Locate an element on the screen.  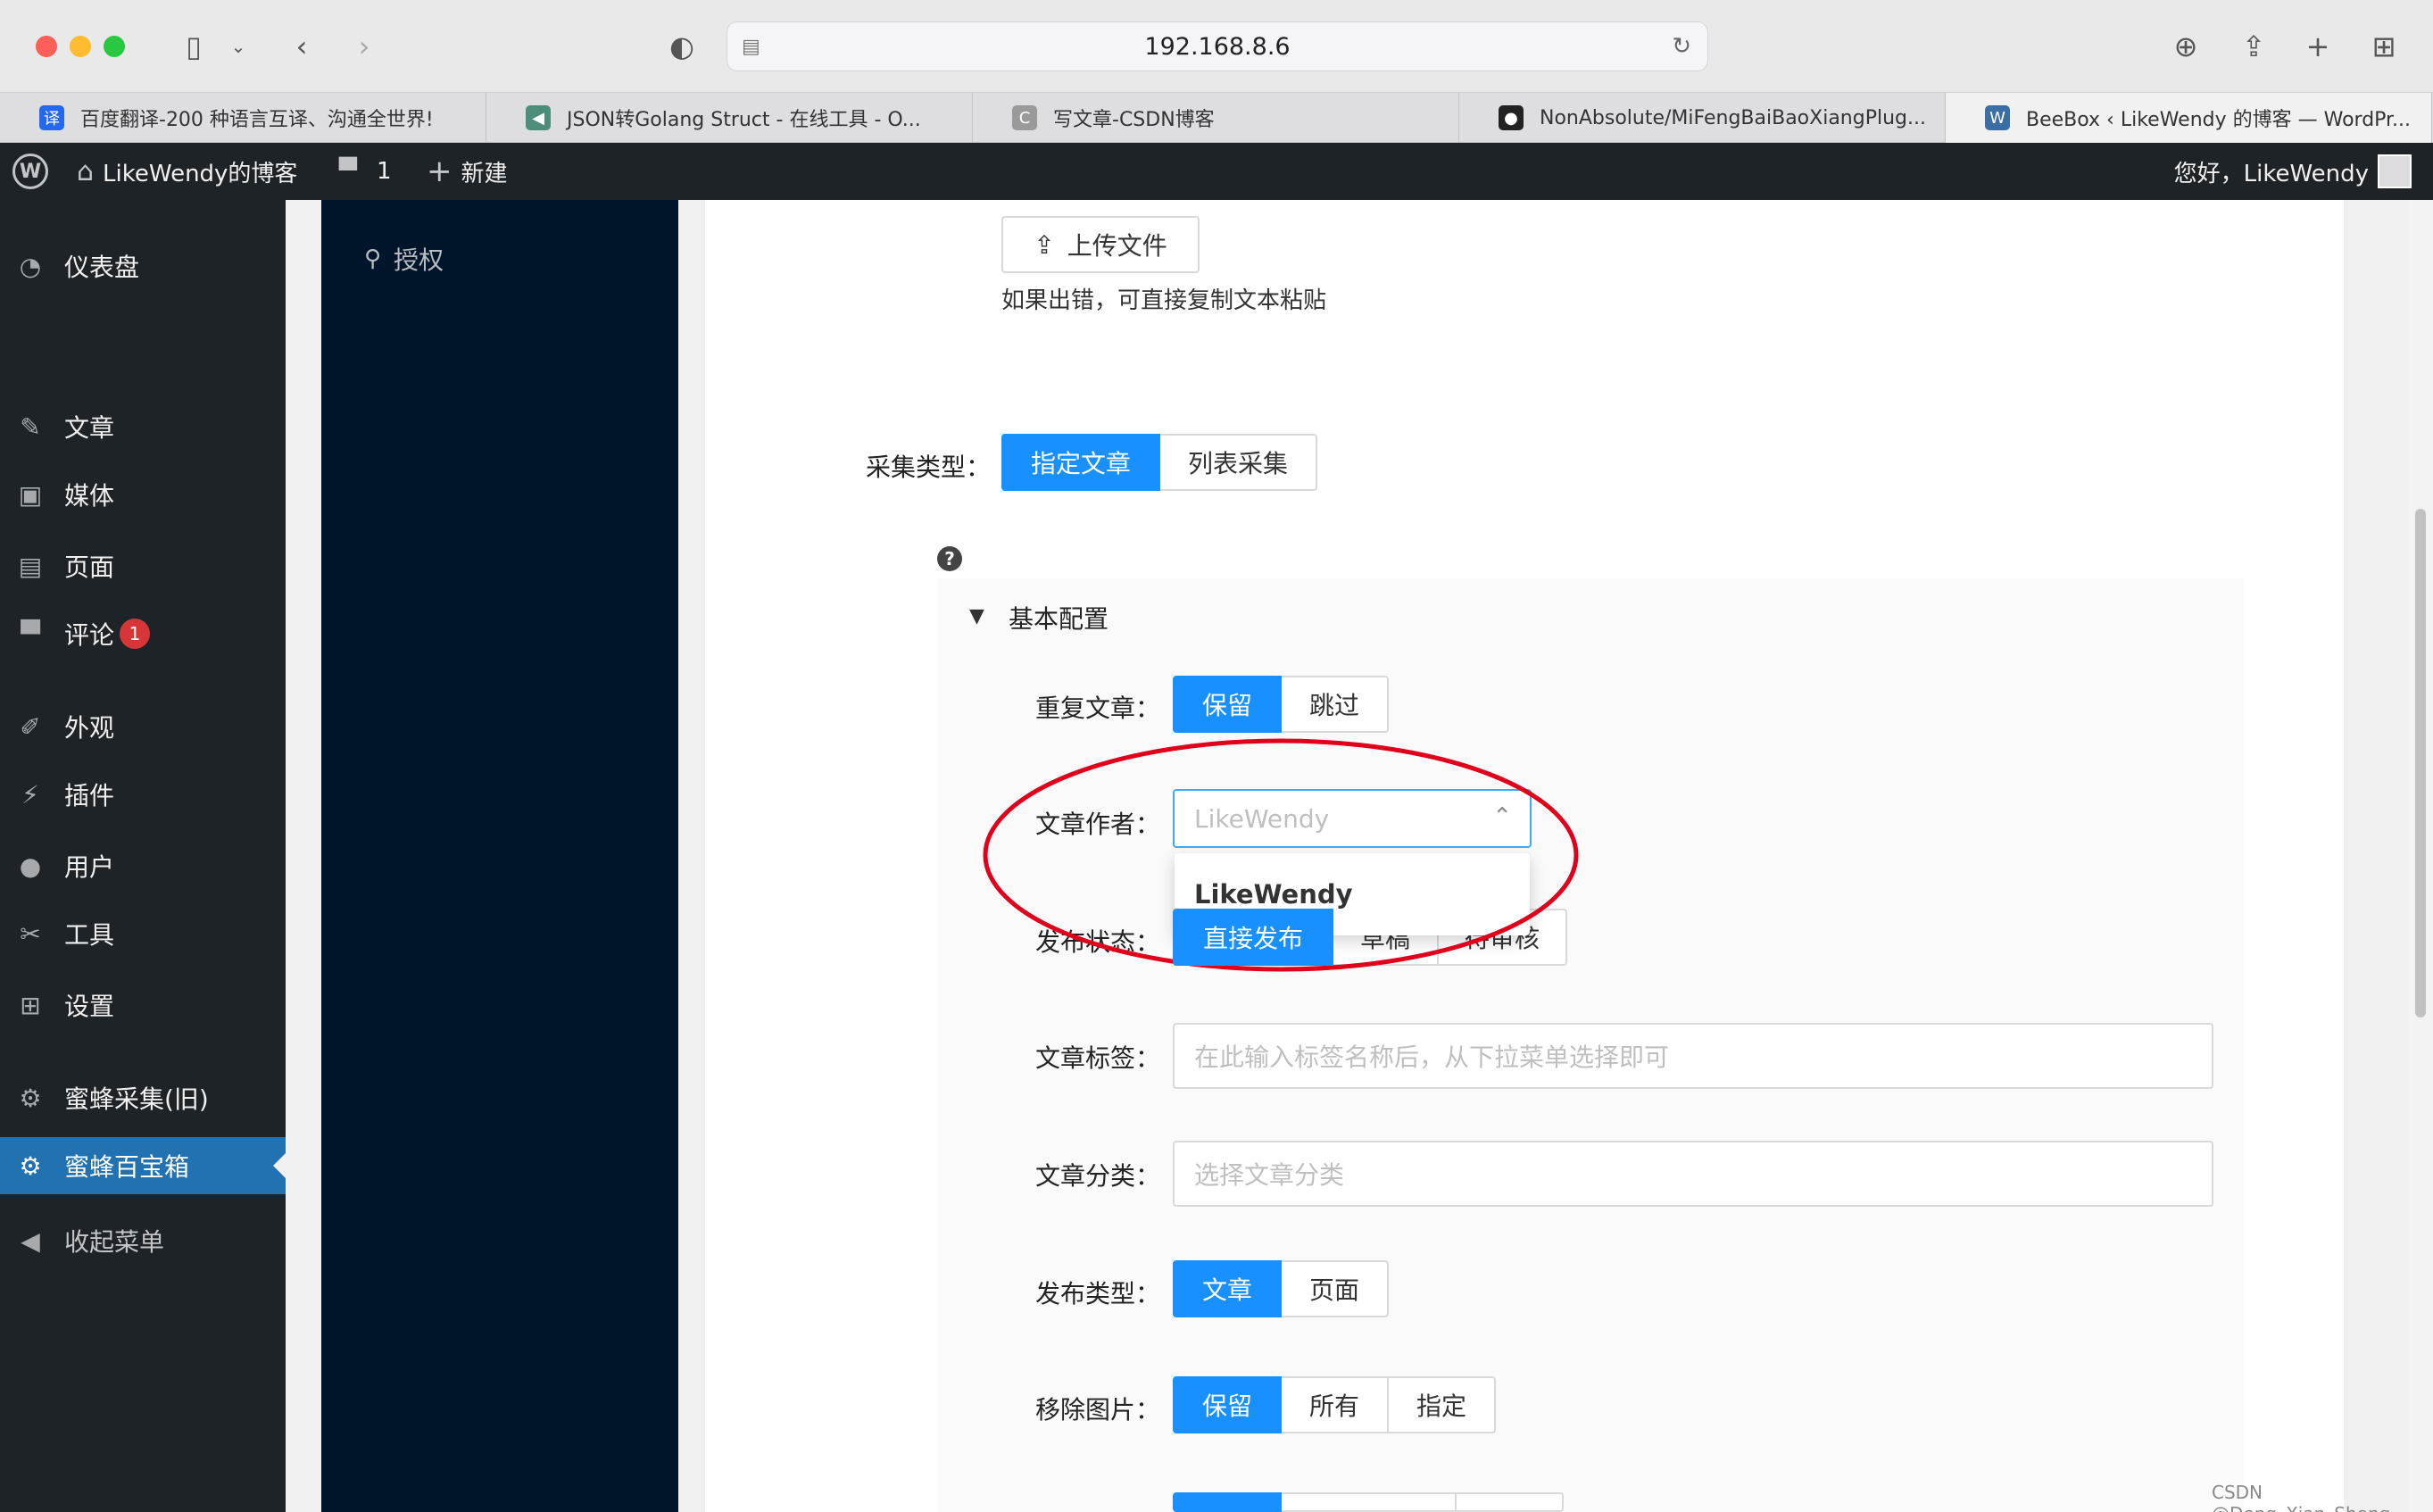
sidebar-item-label: 页面 is located at coordinates (89, 567).